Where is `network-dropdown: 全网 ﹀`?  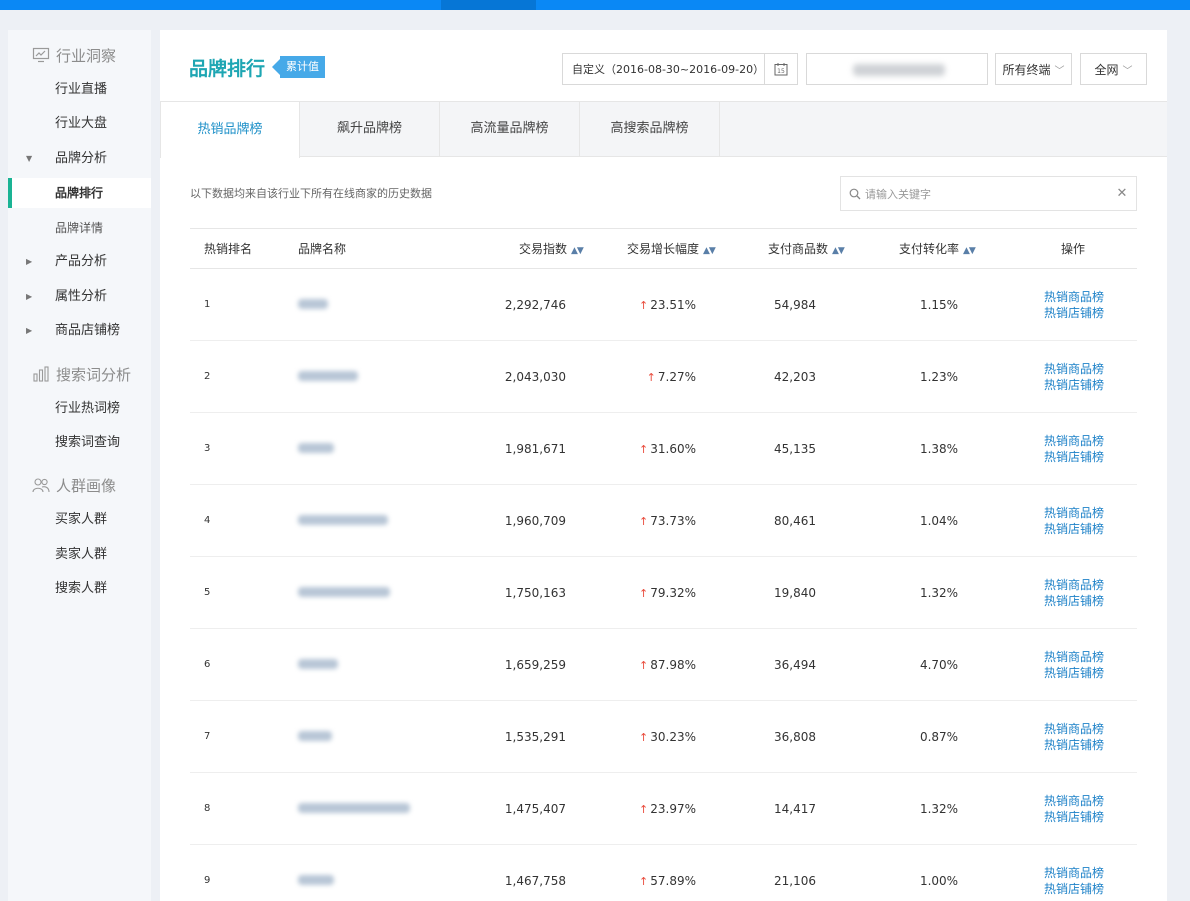
network-dropdown: 全网 ﹀ is located at coordinates (1113, 69).